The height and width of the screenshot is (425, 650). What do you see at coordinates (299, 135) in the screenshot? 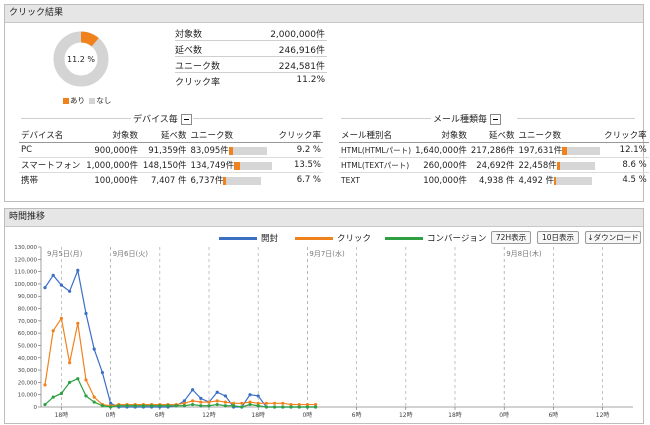
I see `col-header: クリック率` at bounding box center [299, 135].